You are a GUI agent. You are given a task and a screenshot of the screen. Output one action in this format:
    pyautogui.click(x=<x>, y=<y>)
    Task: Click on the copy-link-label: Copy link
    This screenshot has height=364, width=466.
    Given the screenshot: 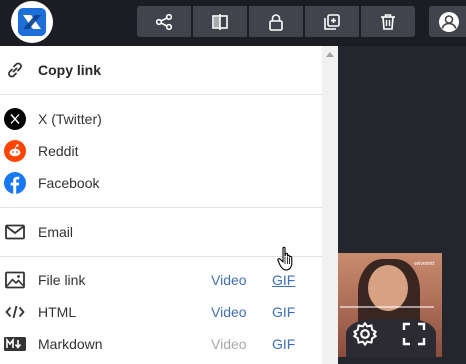 What is the action you would take?
    pyautogui.click(x=70, y=70)
    